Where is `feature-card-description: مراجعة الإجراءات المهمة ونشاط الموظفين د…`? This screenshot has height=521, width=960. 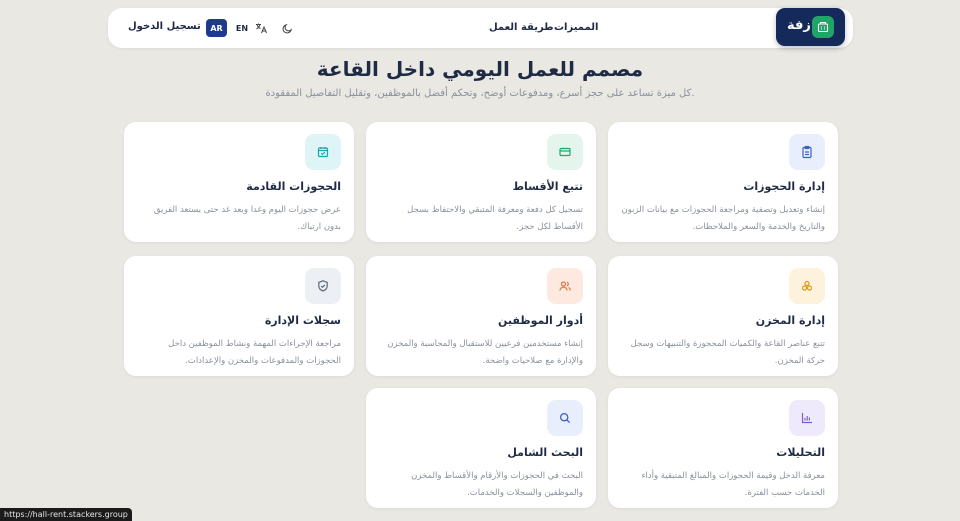 feature-card-description: مراجعة الإجراءات المهمة ونشاط الموظفين د… is located at coordinates (254, 352).